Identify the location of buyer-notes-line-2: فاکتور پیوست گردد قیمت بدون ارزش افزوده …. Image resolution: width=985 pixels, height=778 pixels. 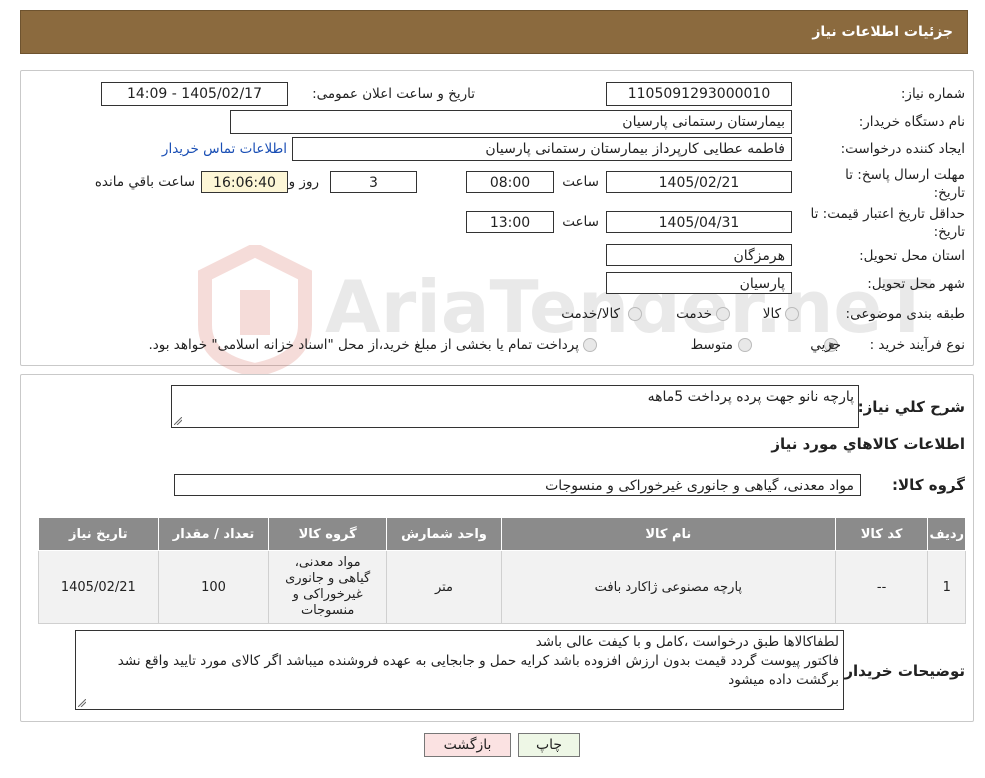
(478, 670).